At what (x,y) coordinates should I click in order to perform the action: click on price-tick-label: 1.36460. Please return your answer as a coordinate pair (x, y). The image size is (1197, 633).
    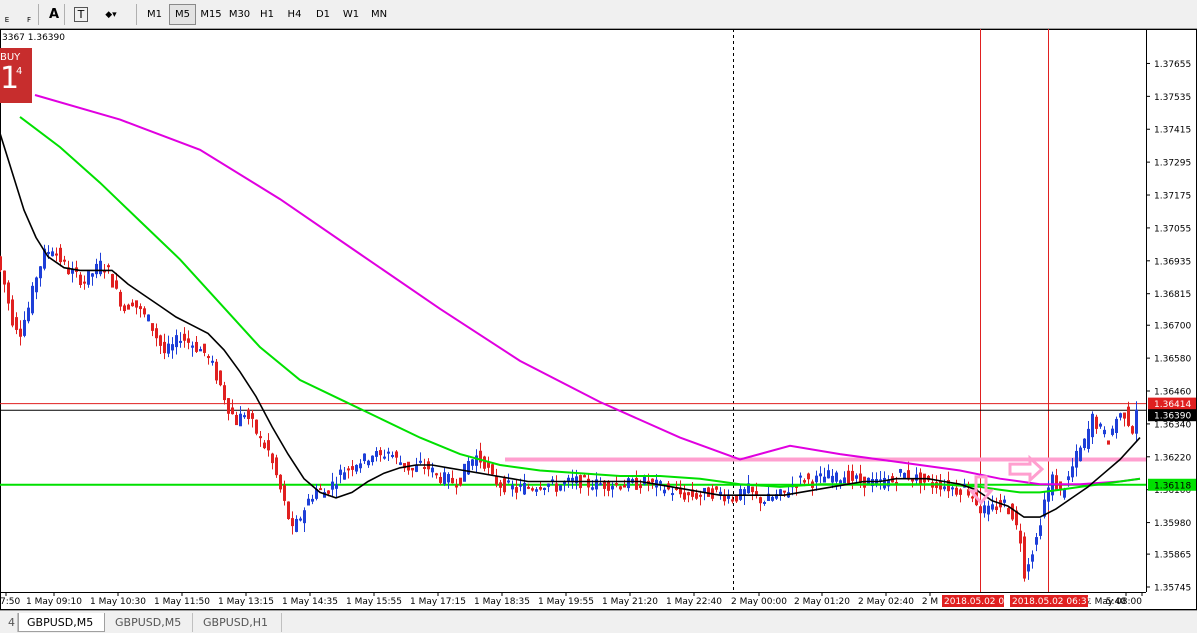
    Looking at the image, I should click on (1172, 393).